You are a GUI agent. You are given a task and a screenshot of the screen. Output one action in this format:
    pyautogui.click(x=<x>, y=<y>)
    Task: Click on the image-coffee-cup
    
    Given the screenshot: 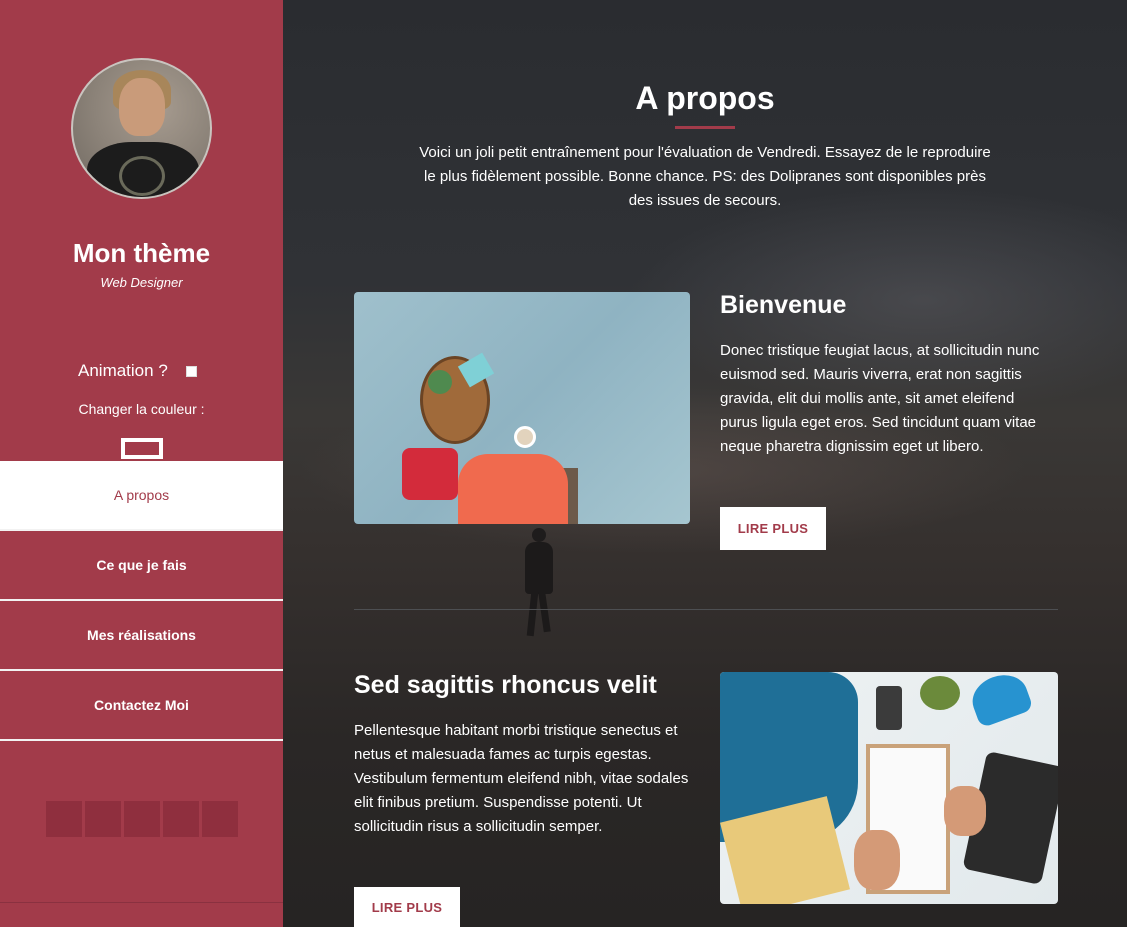 What is the action you would take?
    pyautogui.click(x=525, y=437)
    